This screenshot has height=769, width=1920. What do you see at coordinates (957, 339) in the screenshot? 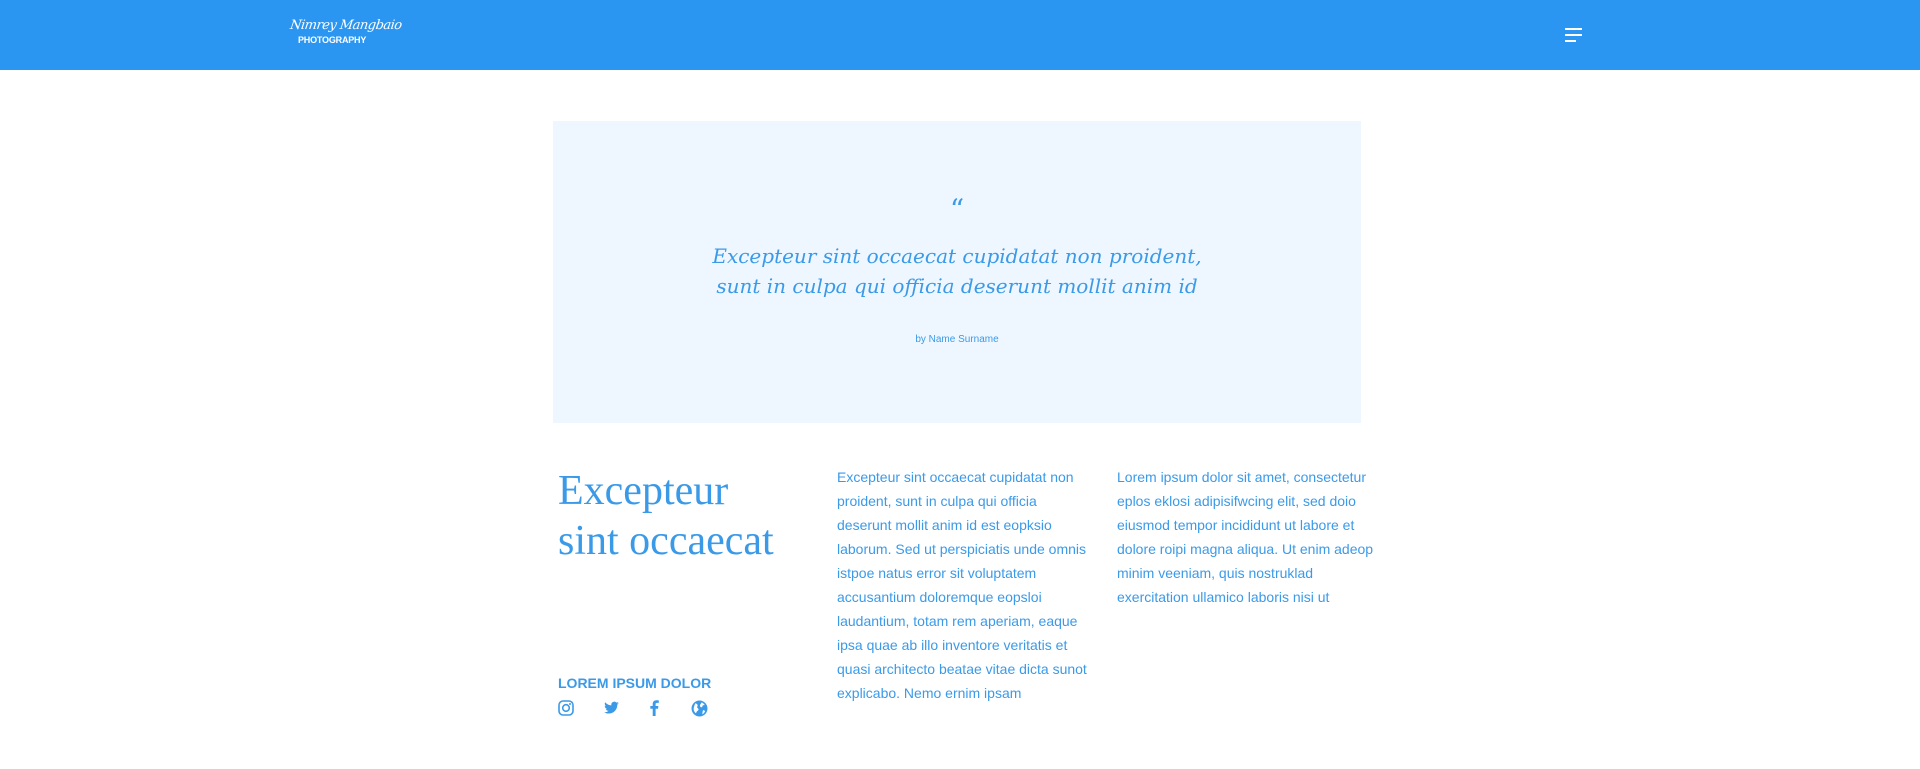
I see `quote-author: by Name Surname` at bounding box center [957, 339].